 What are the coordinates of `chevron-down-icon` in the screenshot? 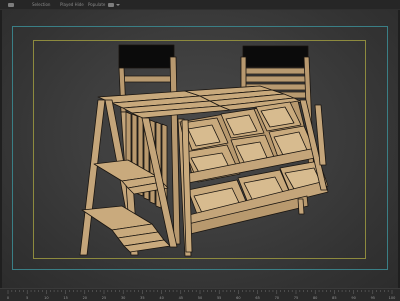 It's located at (118, 5).